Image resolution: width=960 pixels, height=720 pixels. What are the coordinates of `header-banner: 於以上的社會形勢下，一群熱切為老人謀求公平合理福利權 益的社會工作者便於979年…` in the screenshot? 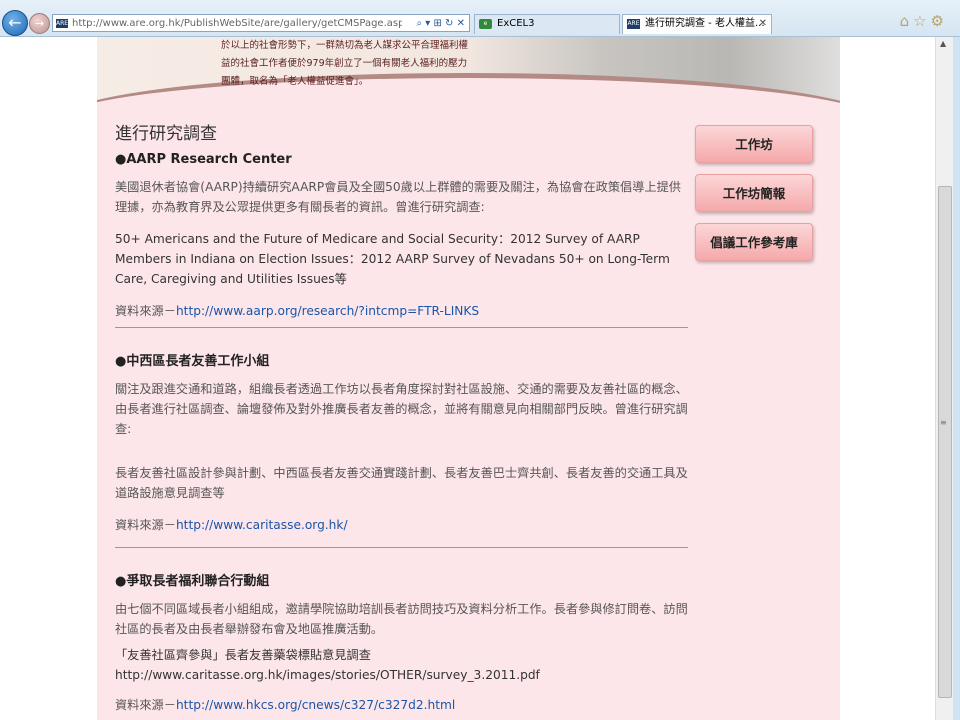 It's located at (468, 73).